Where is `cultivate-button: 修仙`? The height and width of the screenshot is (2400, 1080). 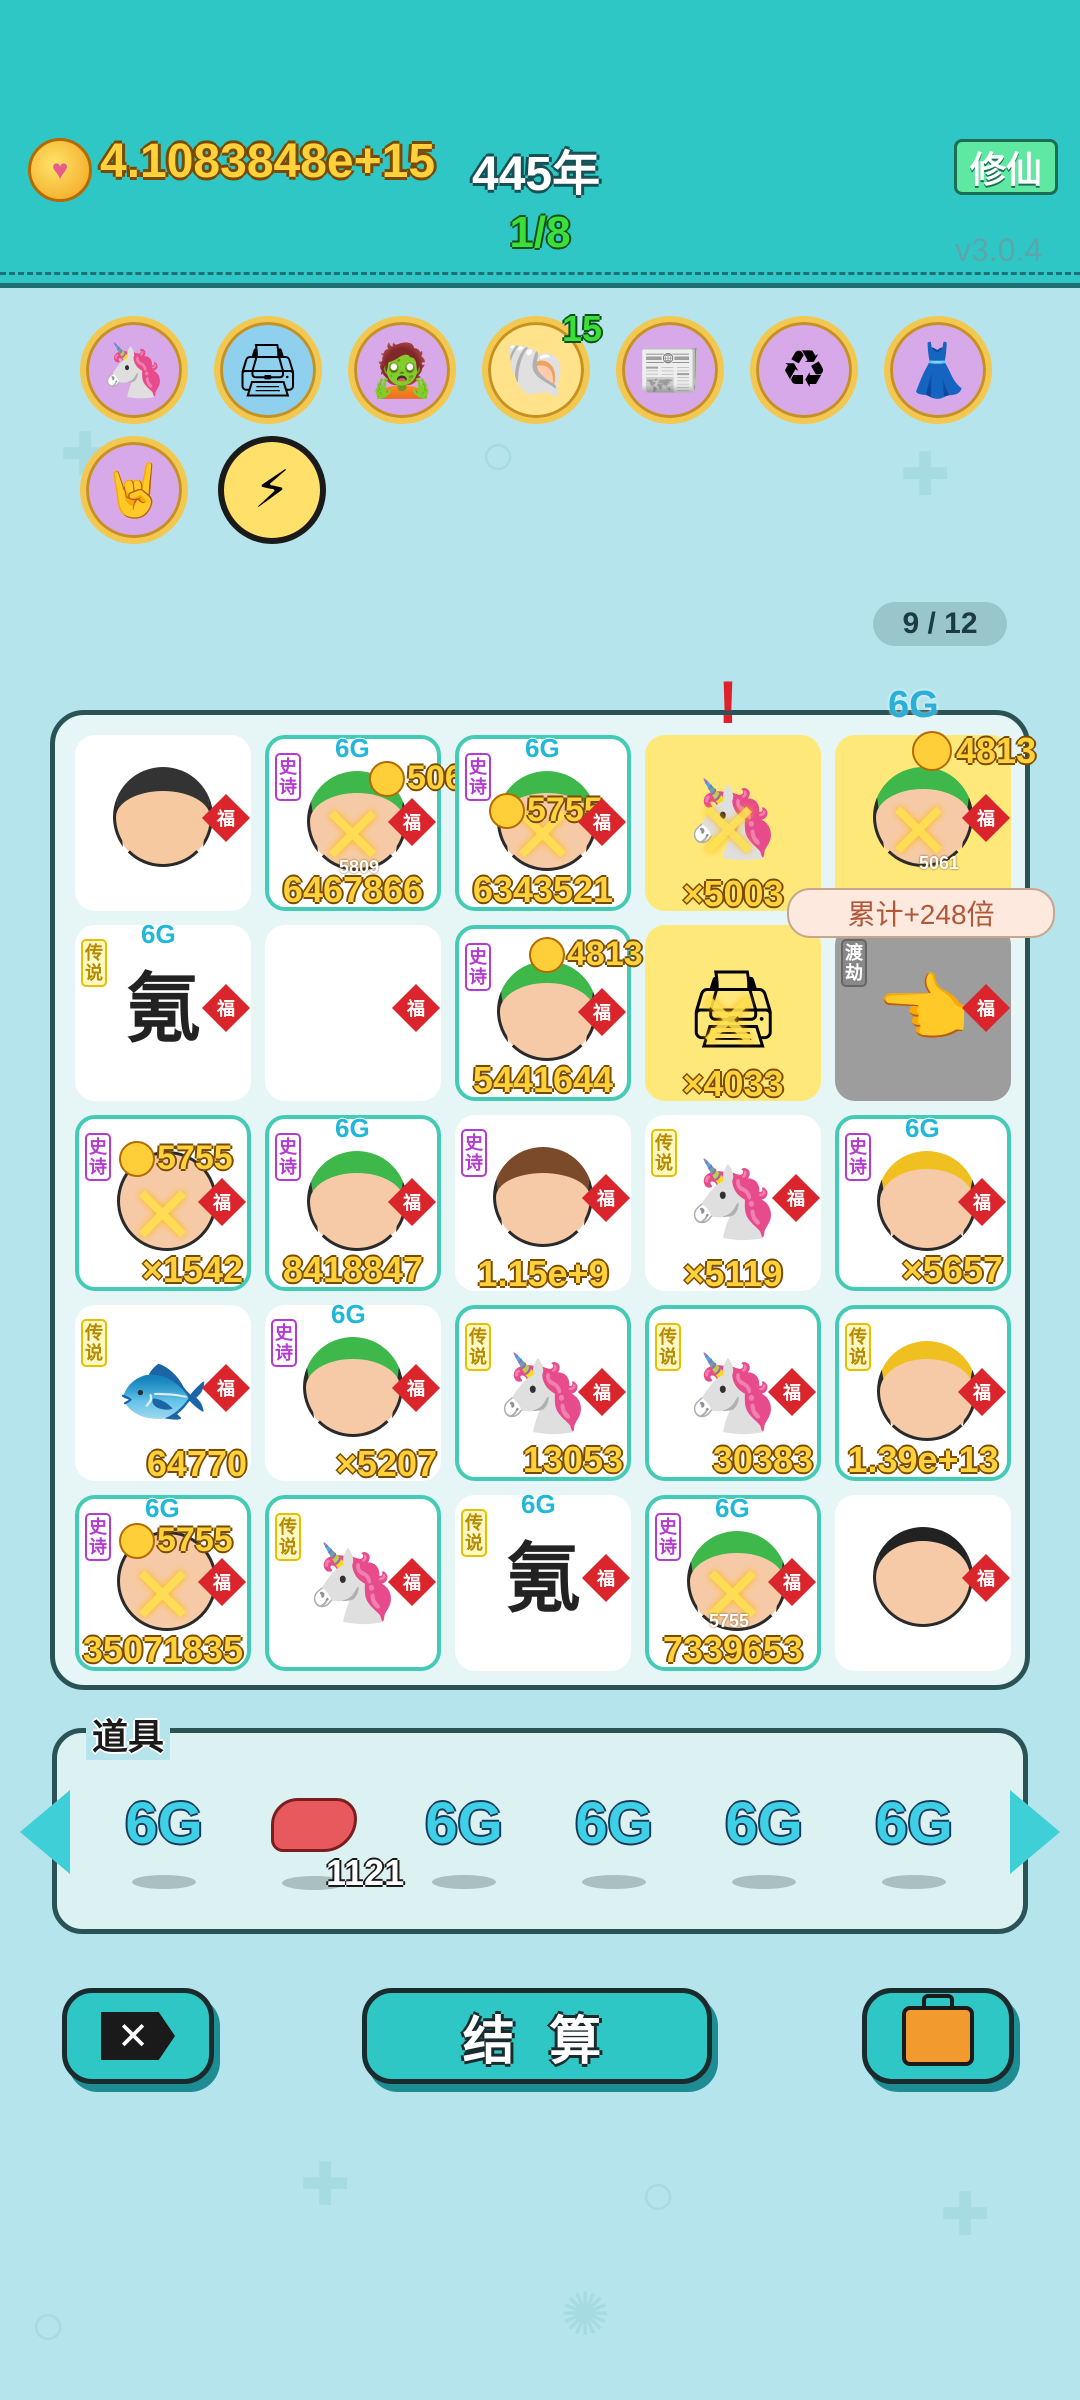 cultivate-button: 修仙 is located at coordinates (1006, 167).